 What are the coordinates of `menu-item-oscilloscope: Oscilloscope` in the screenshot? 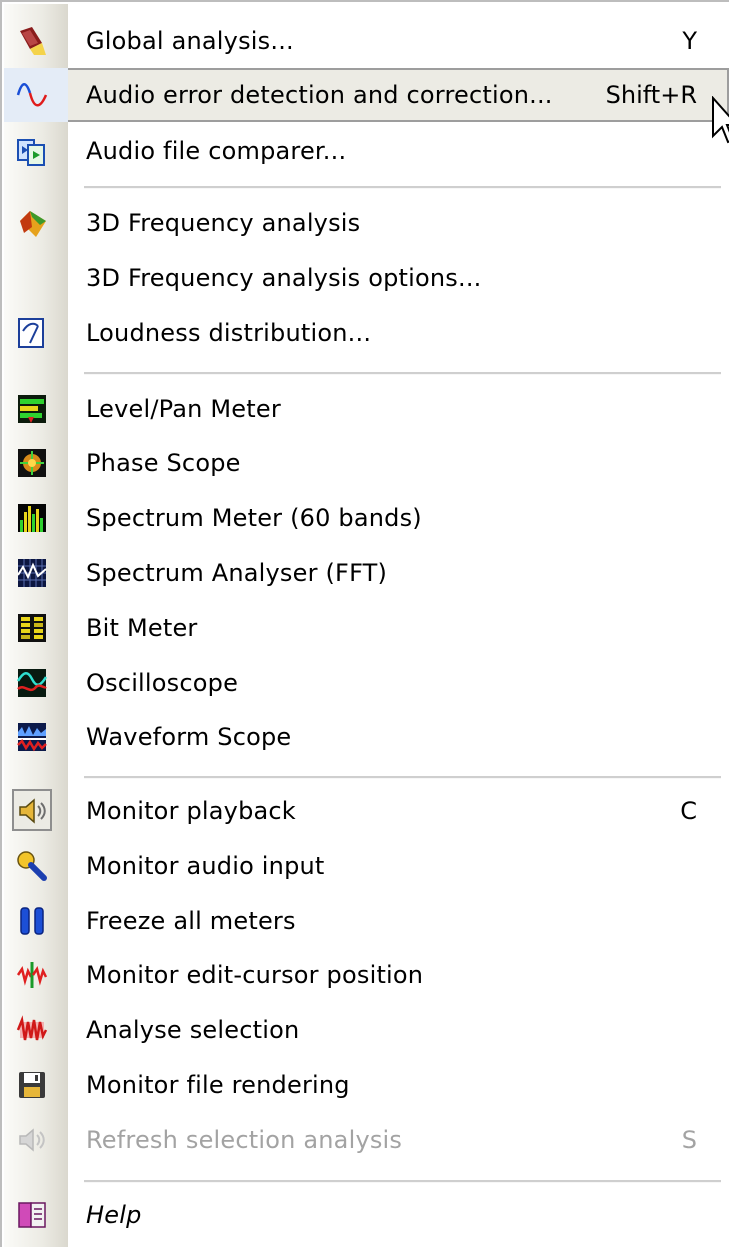 It's located at (366, 683).